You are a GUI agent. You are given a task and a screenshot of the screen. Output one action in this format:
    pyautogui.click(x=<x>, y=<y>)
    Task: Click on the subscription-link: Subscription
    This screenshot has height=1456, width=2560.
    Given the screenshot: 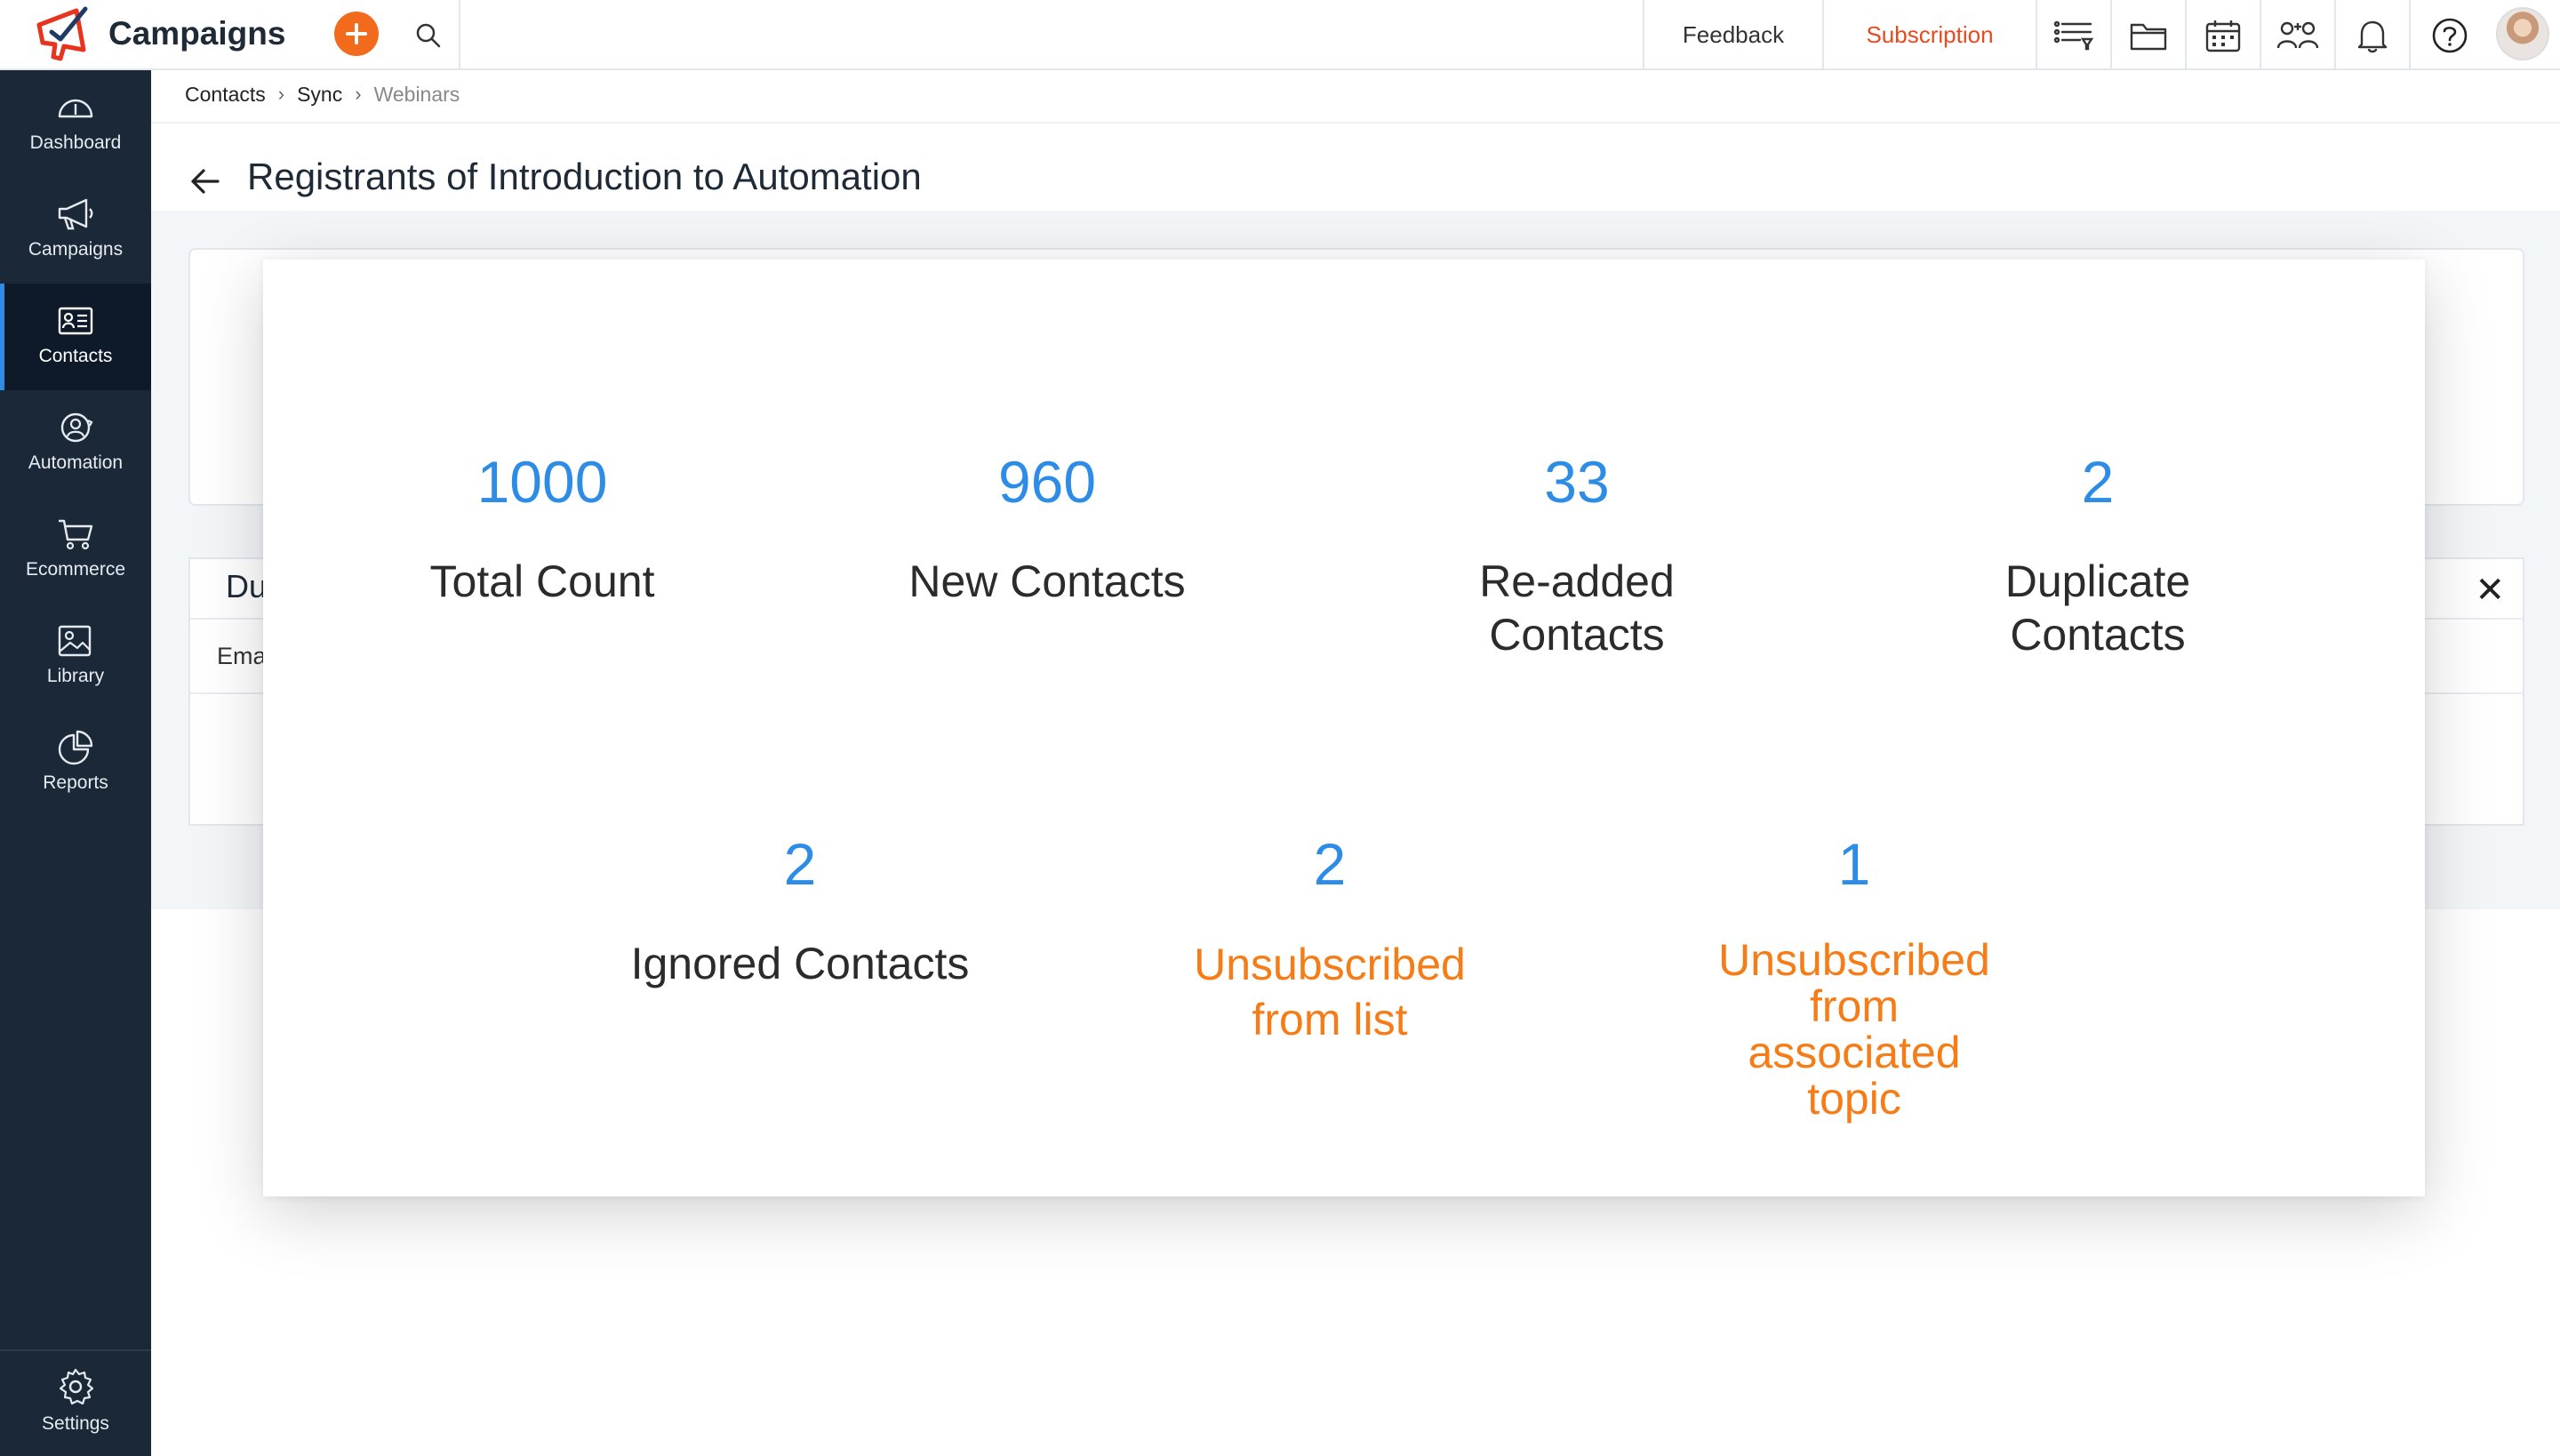 What is the action you would take?
    pyautogui.click(x=1930, y=35)
    